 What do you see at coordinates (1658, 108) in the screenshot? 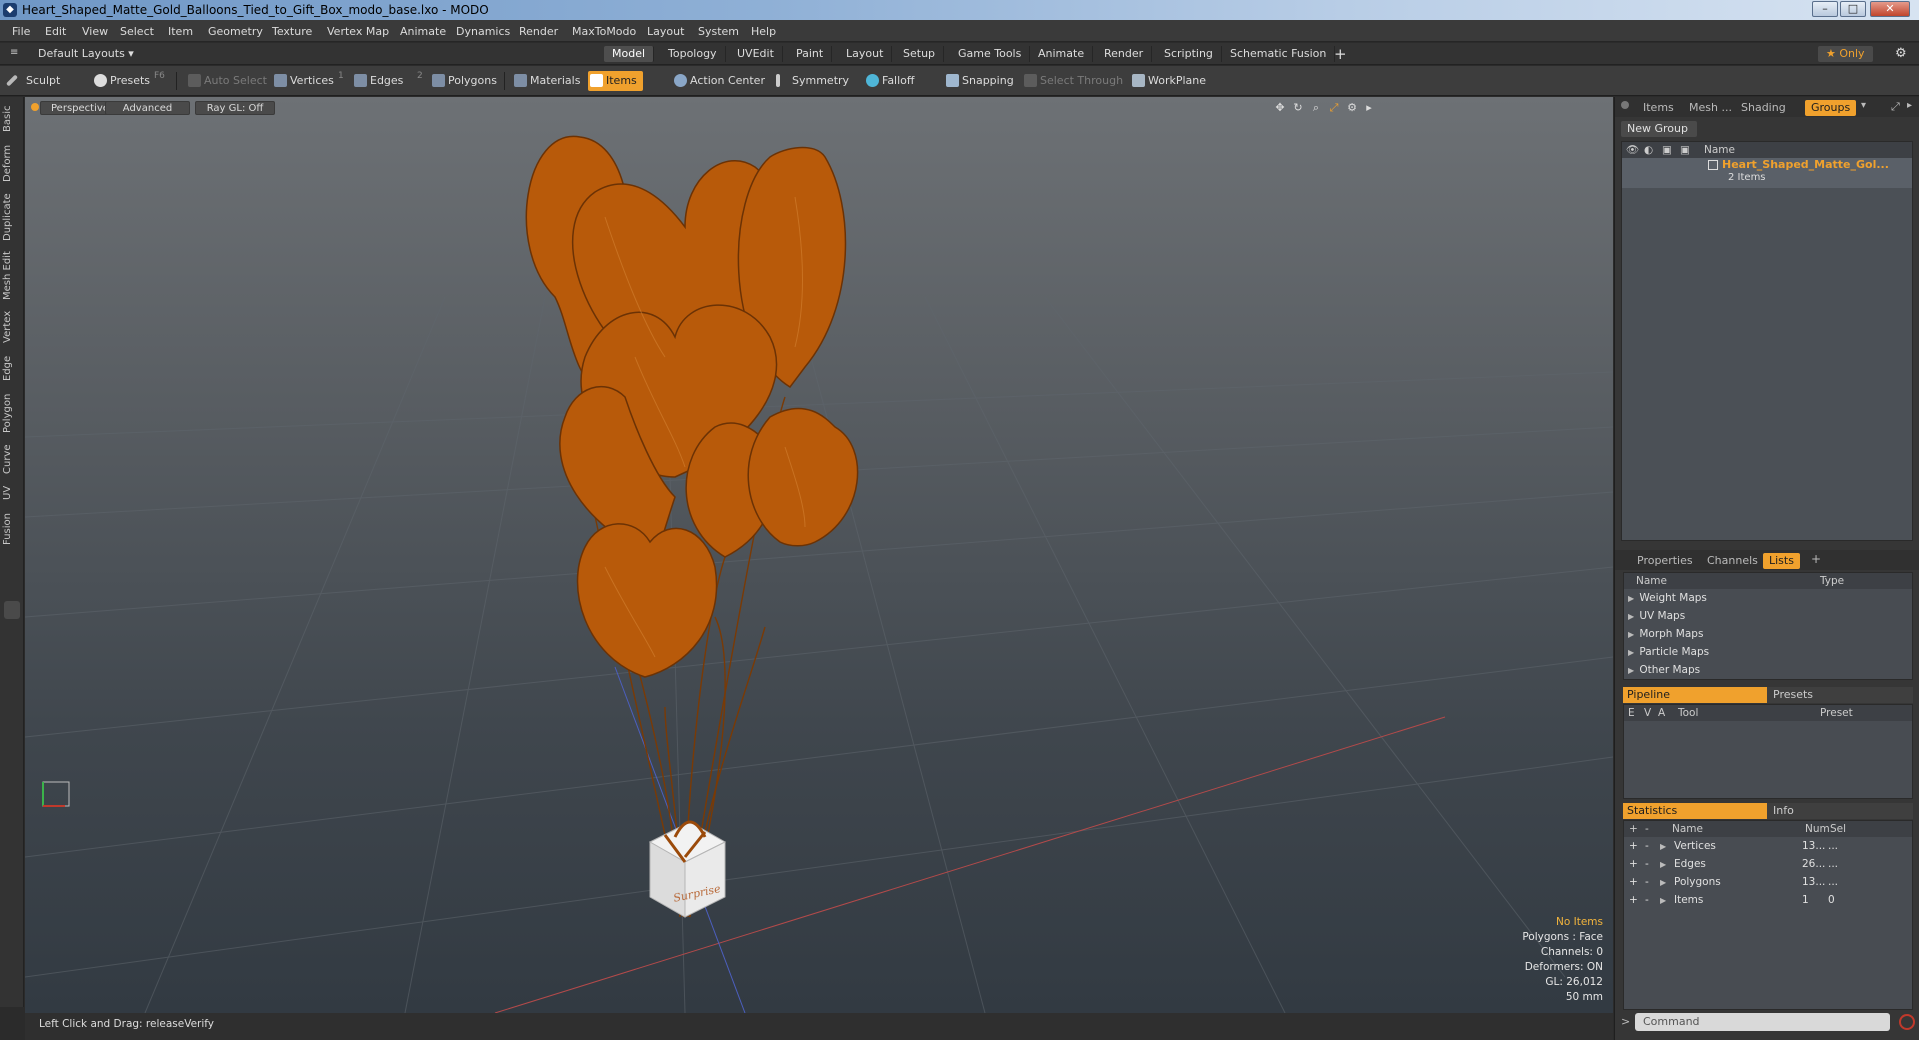
I see `tab-items: Items` at bounding box center [1658, 108].